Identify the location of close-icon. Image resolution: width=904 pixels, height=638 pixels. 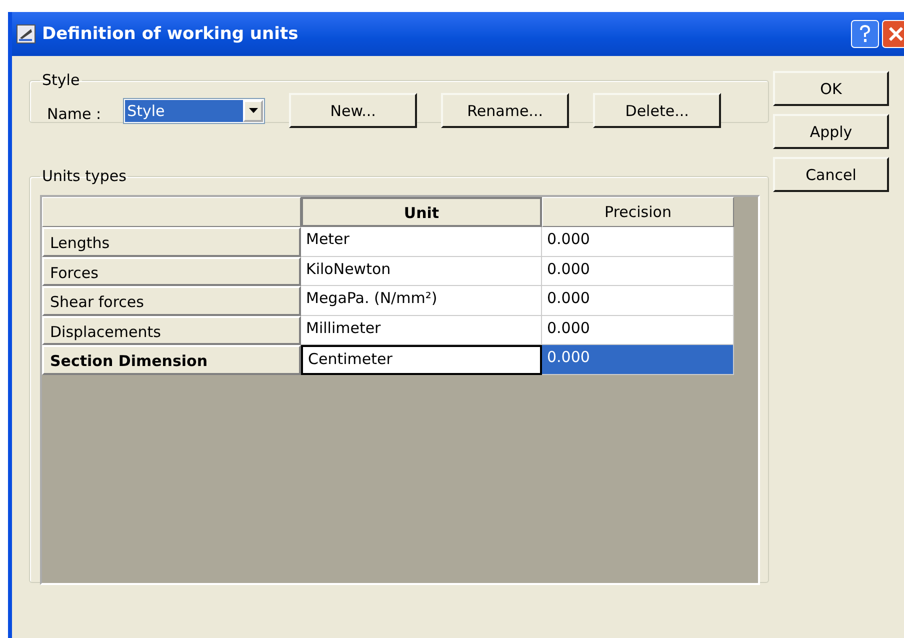
(893, 34).